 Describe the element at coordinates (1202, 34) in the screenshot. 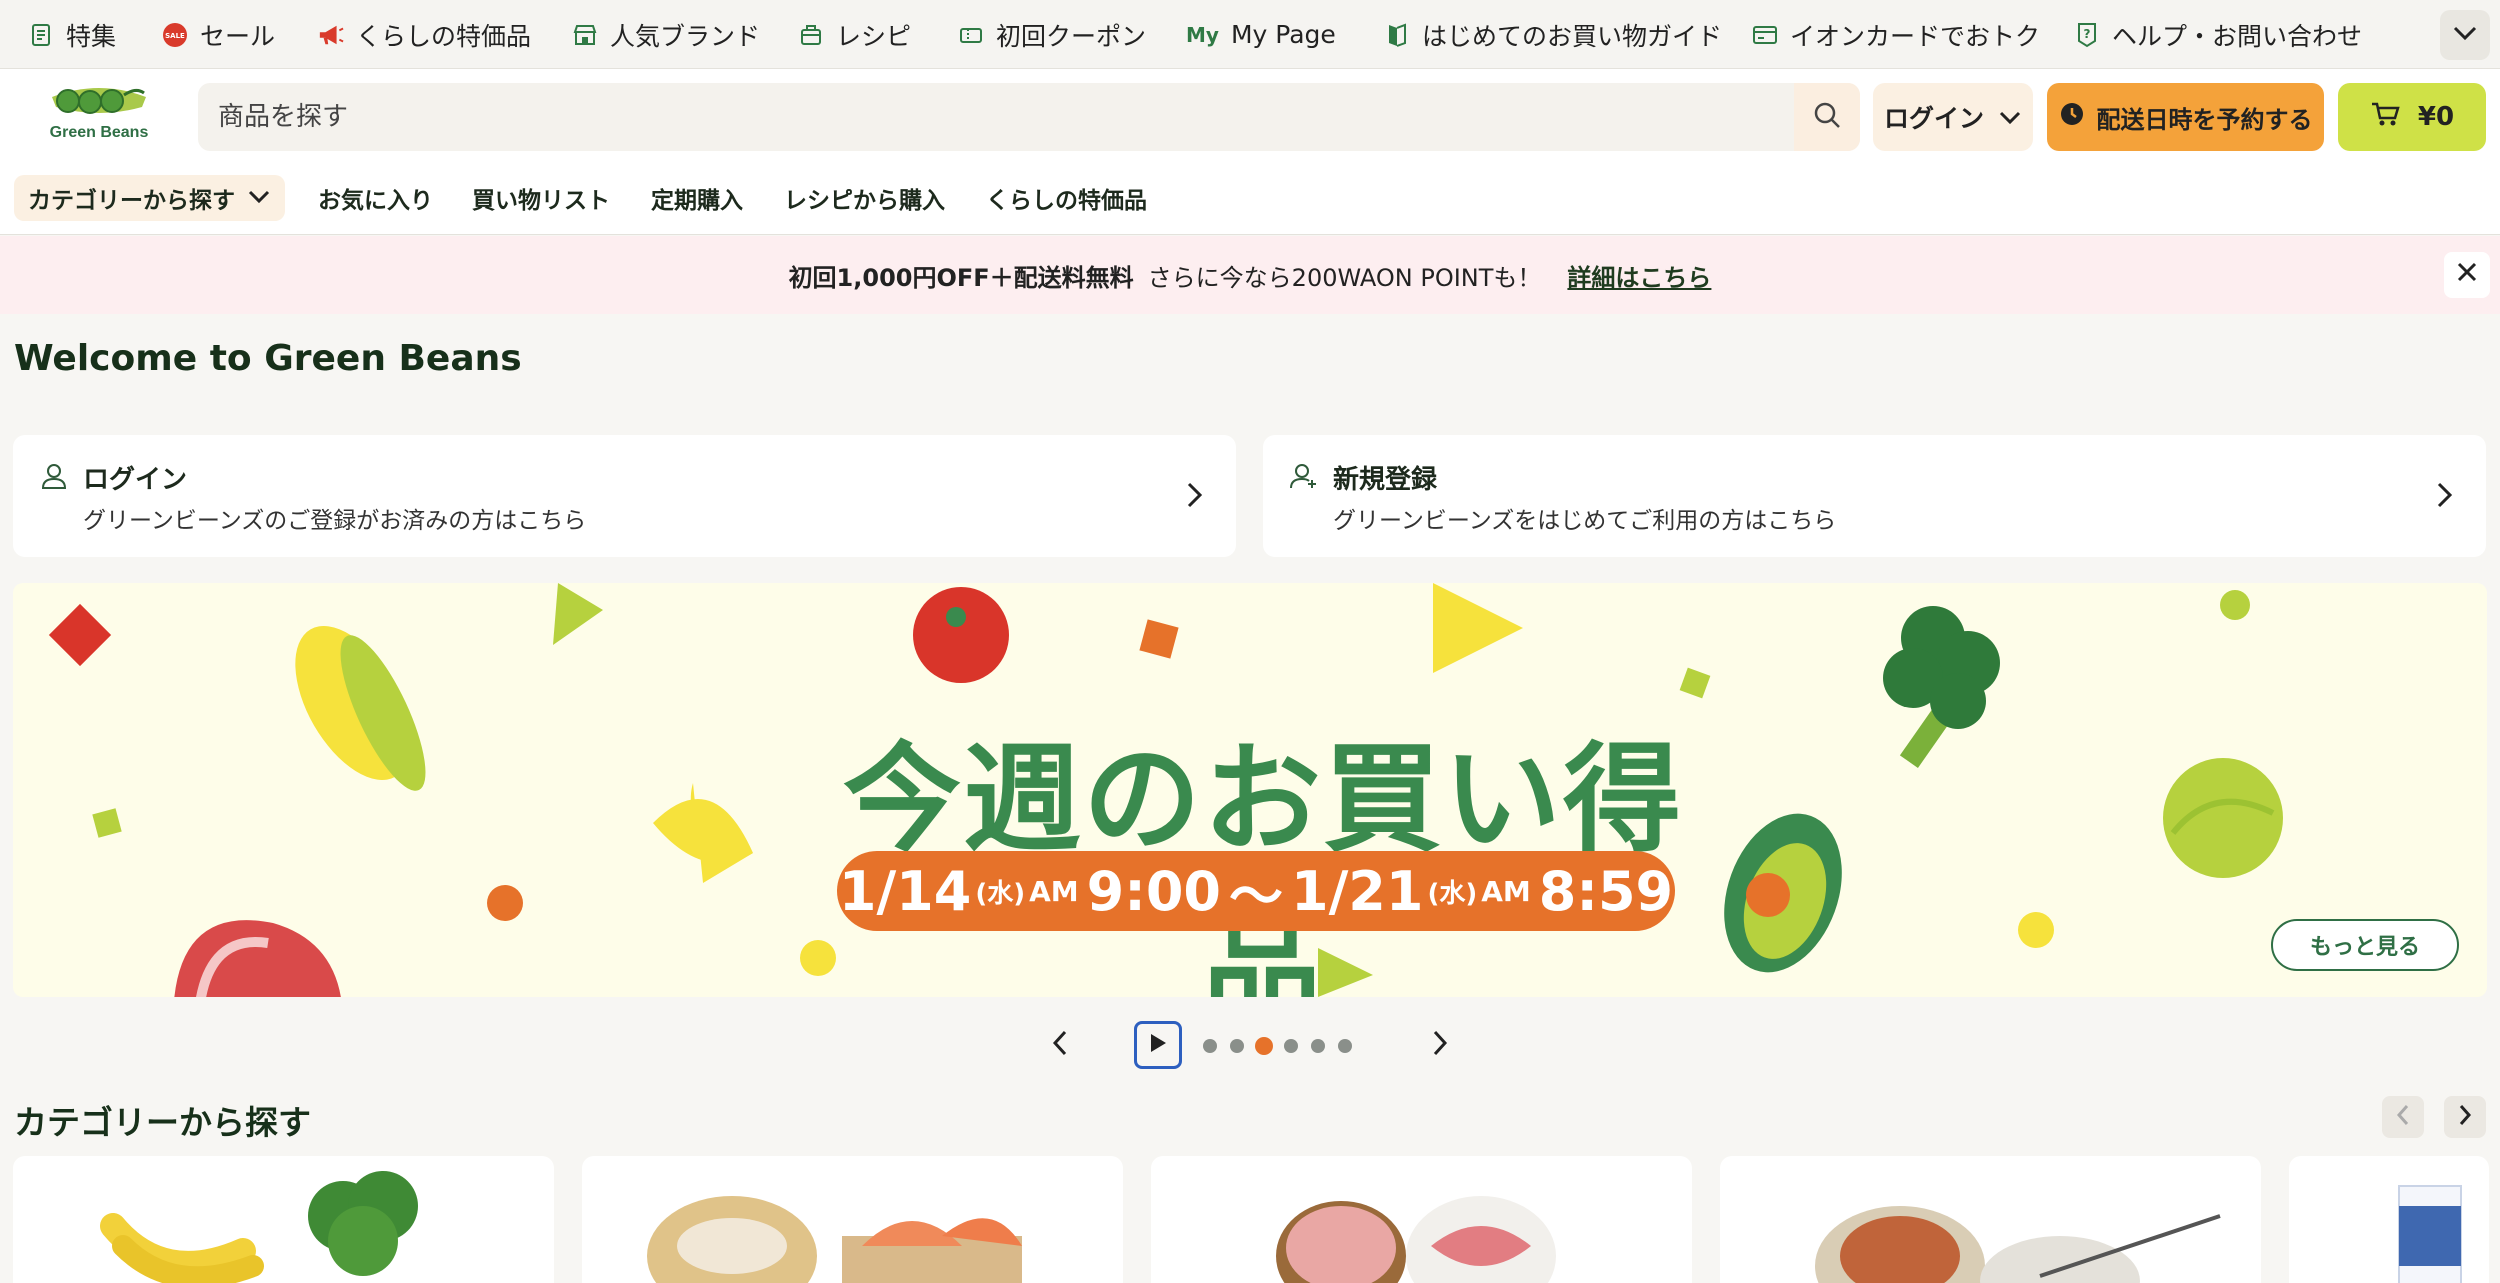

I see `my-page-icon: My` at that location.